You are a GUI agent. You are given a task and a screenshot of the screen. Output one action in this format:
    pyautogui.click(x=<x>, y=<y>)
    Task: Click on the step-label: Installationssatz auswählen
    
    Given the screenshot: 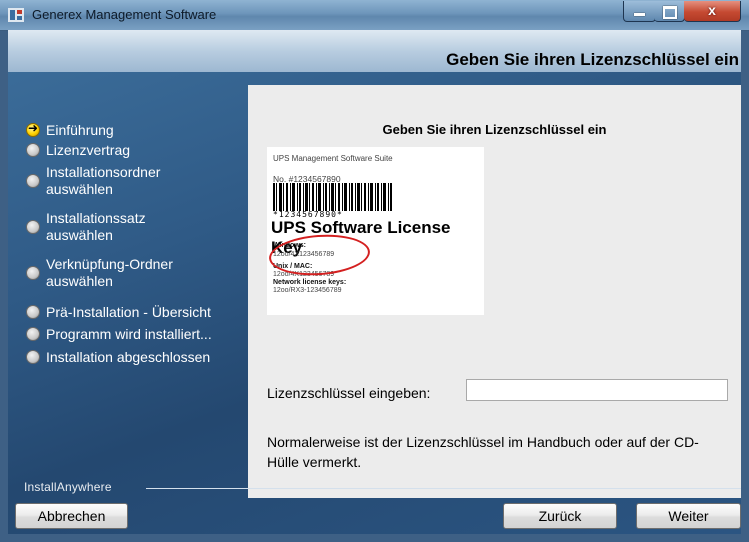 What is the action you would take?
    pyautogui.click(x=96, y=226)
    